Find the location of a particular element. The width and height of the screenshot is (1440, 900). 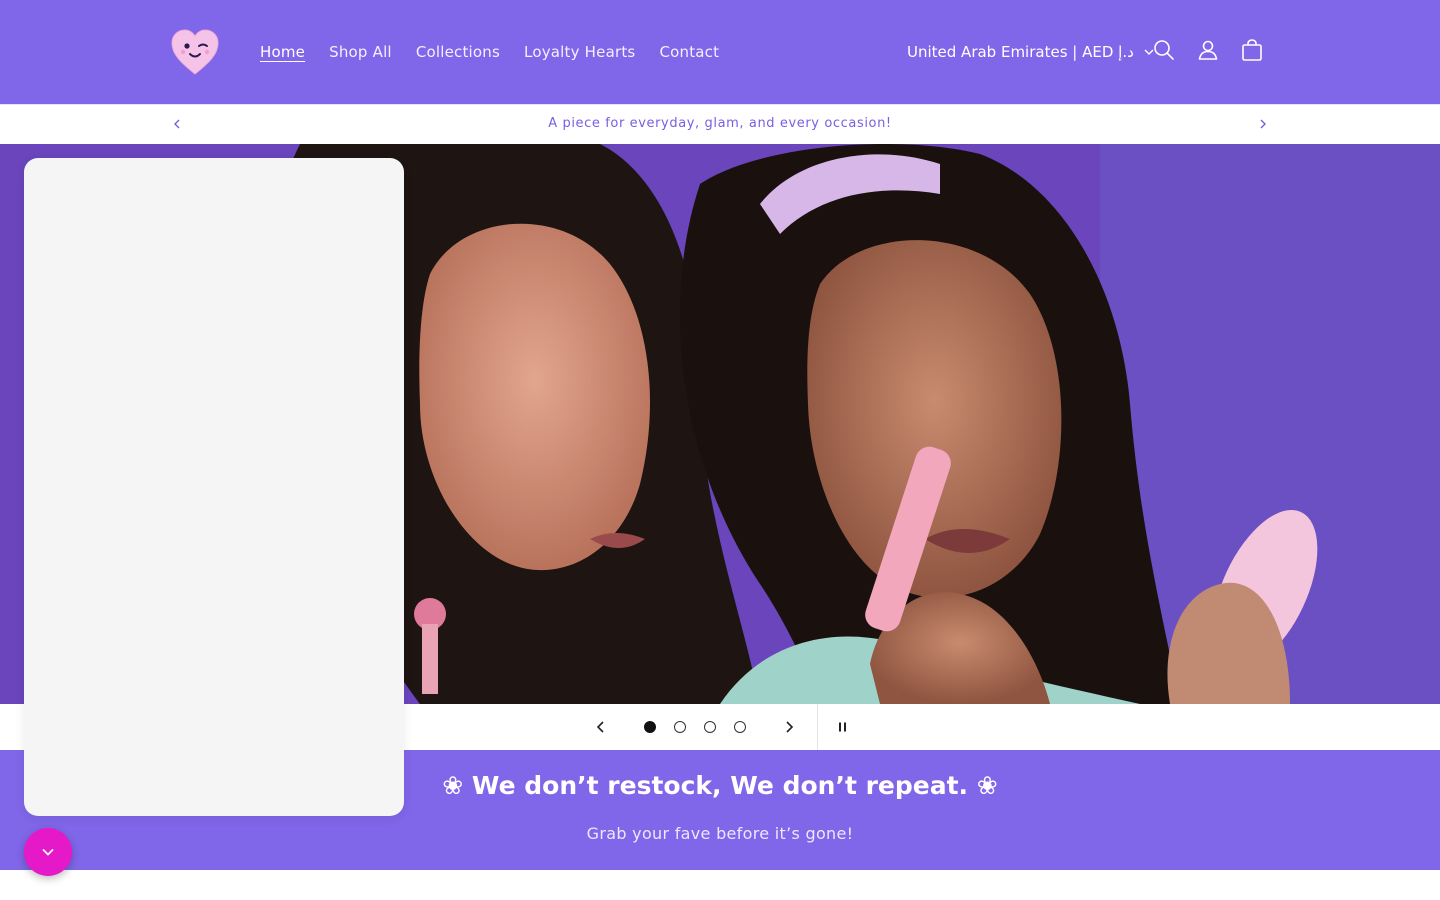

cart-icon is located at coordinates (1252, 50).